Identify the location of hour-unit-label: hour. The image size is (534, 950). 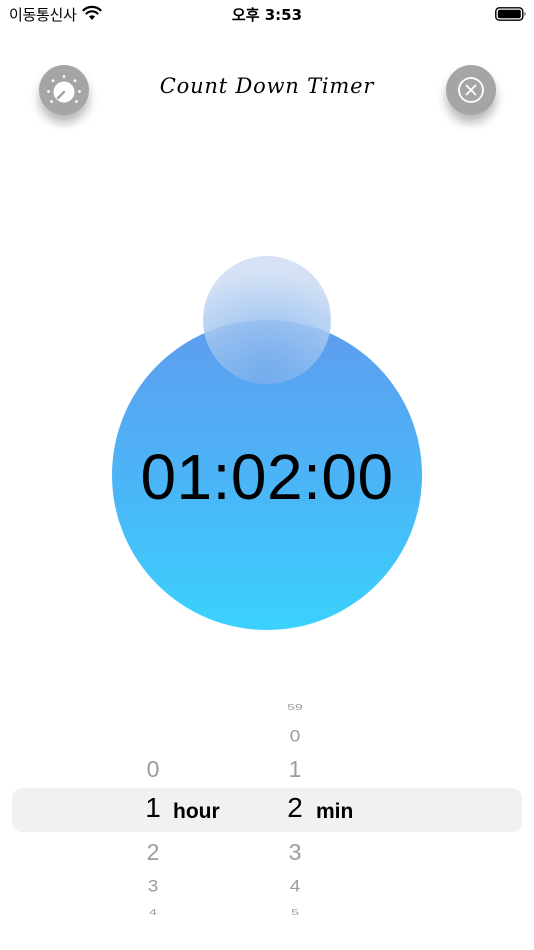
(196, 811).